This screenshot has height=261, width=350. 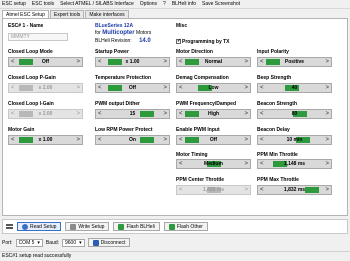 I want to click on beacon-delay-slider: 10 min < >, so click(x=294, y=140).